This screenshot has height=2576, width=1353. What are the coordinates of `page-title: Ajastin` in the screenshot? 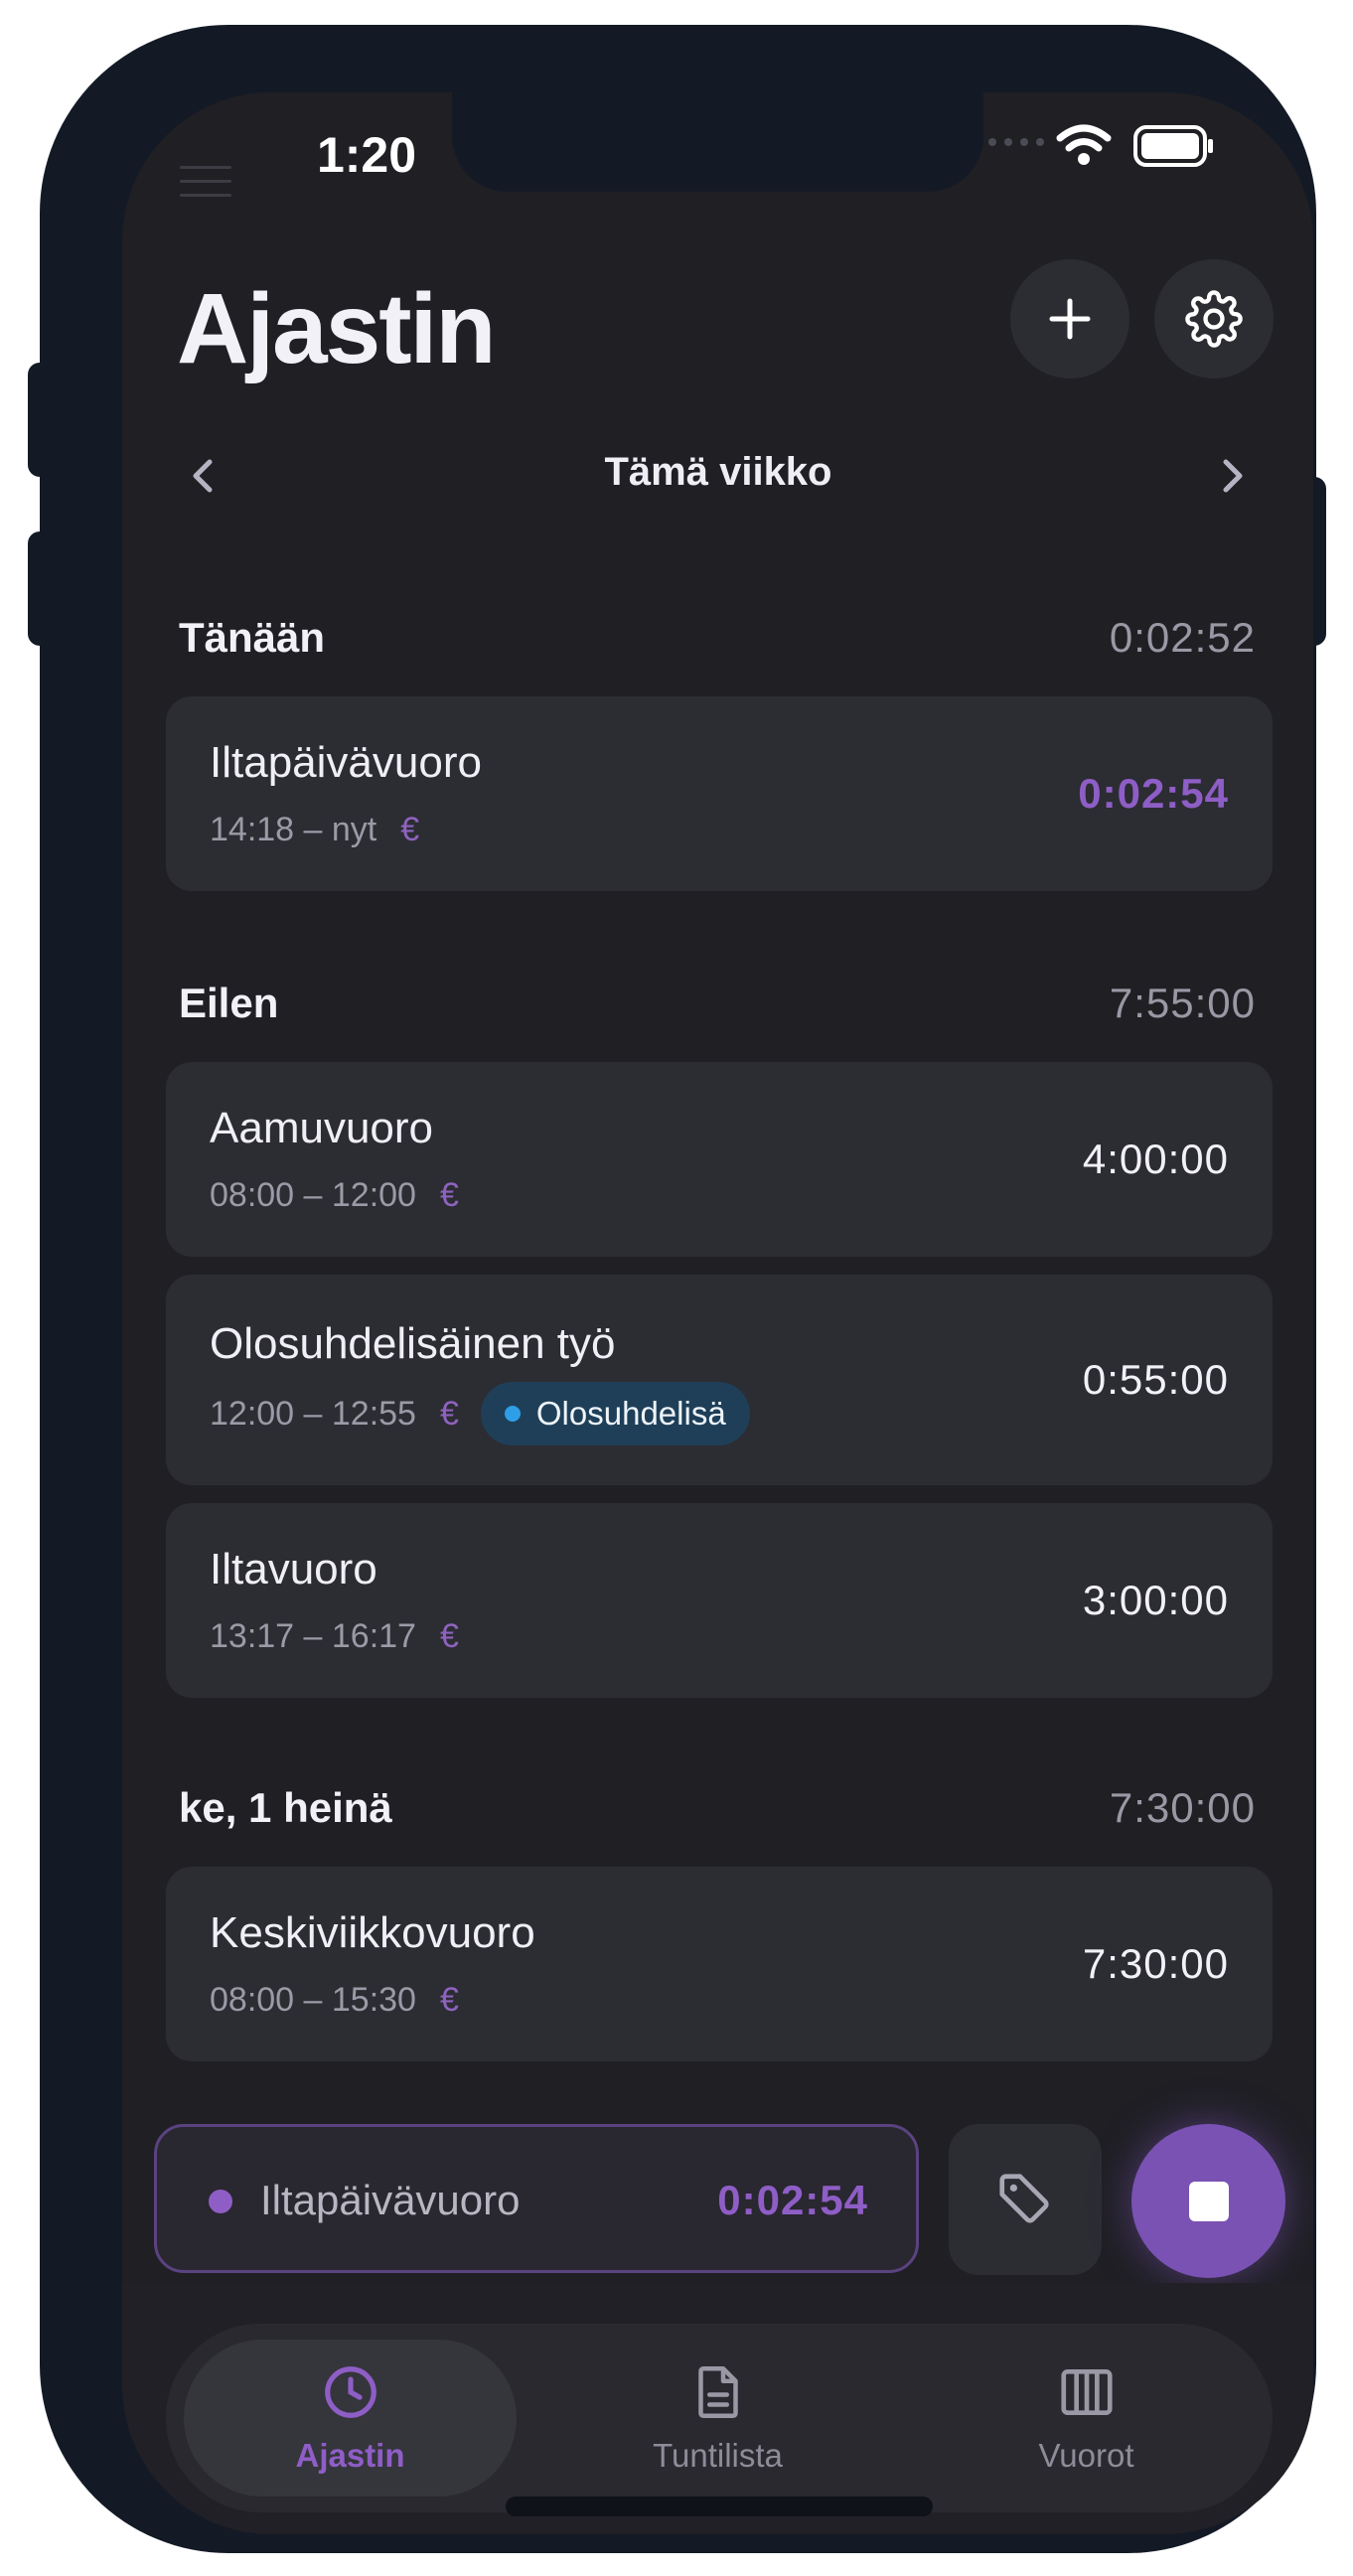 It's located at (336, 328).